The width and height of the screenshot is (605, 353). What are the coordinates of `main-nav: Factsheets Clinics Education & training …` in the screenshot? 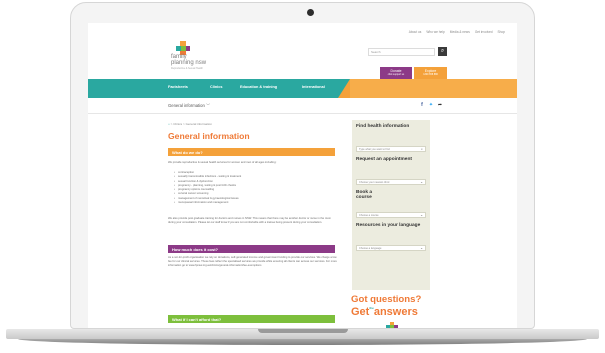 It's located at (302, 88).